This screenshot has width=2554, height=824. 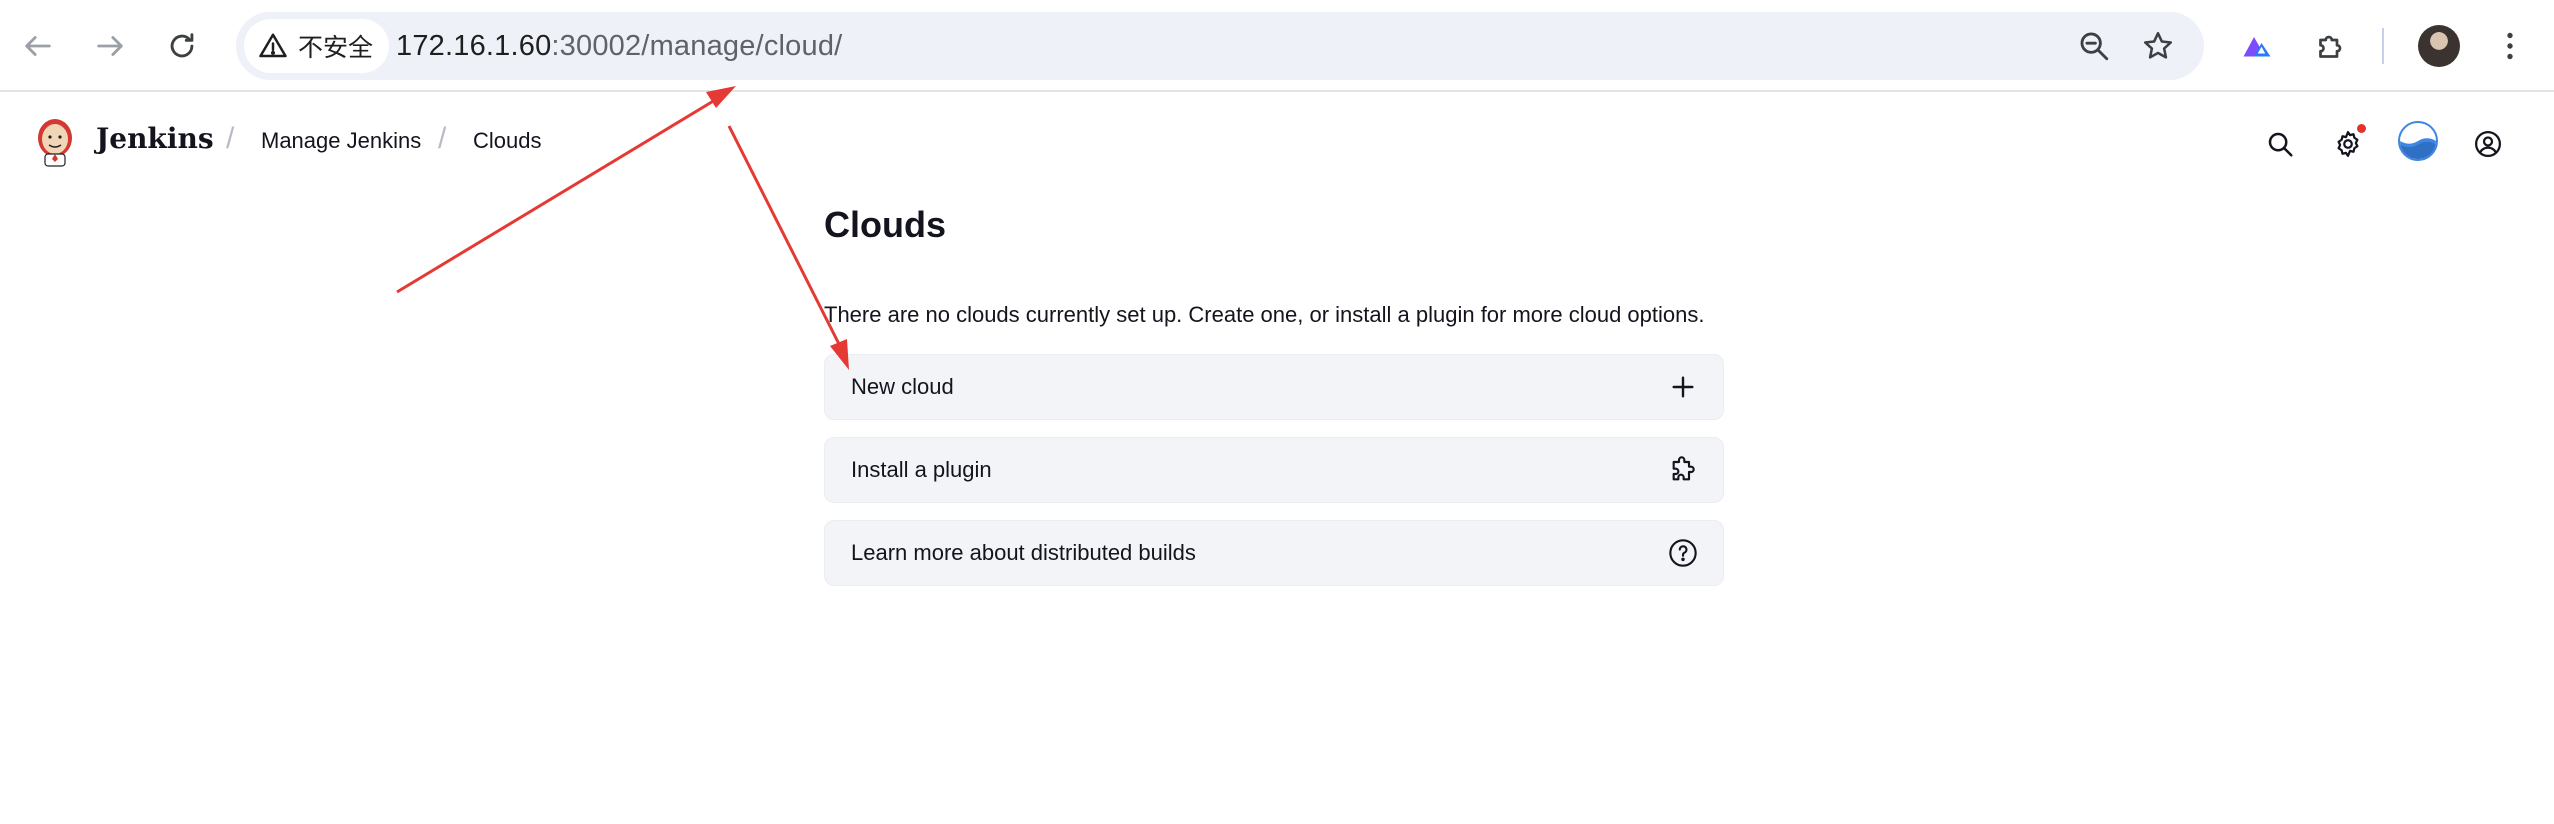 I want to click on gear-icon, so click(x=2348, y=144).